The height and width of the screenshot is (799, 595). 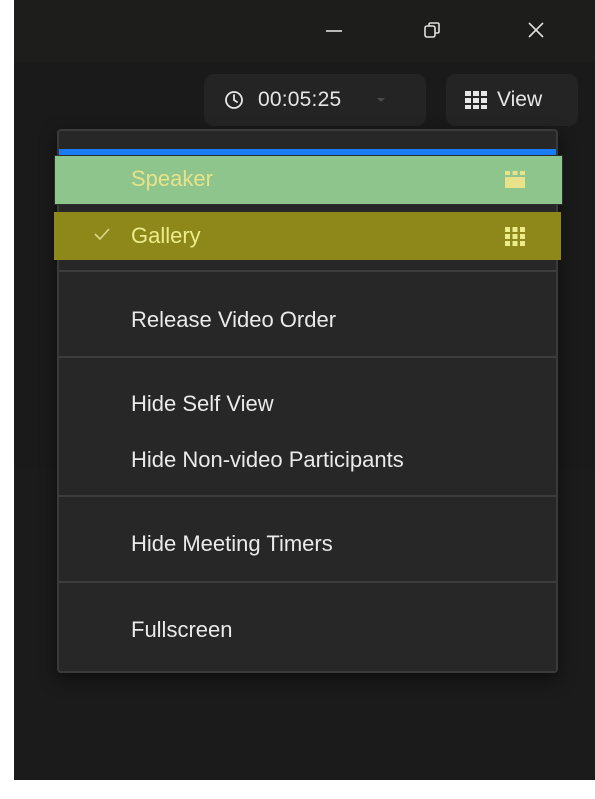 I want to click on minimize-icon, so click(x=334, y=31).